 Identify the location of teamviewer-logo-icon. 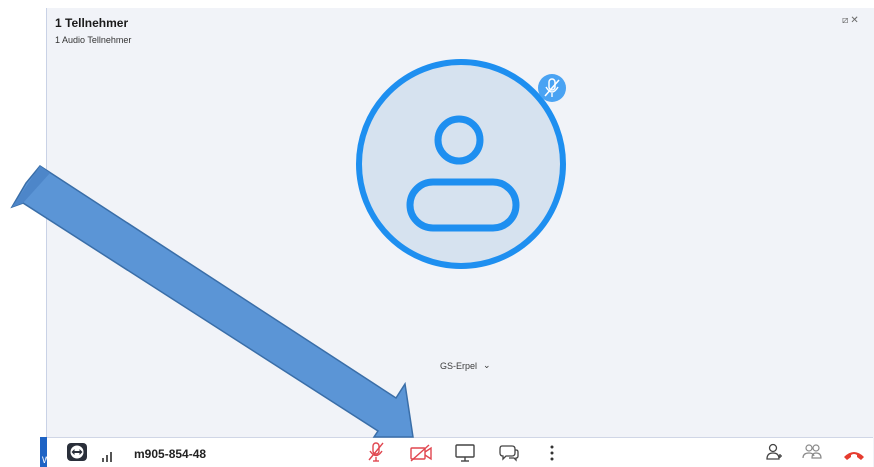
(77, 452).